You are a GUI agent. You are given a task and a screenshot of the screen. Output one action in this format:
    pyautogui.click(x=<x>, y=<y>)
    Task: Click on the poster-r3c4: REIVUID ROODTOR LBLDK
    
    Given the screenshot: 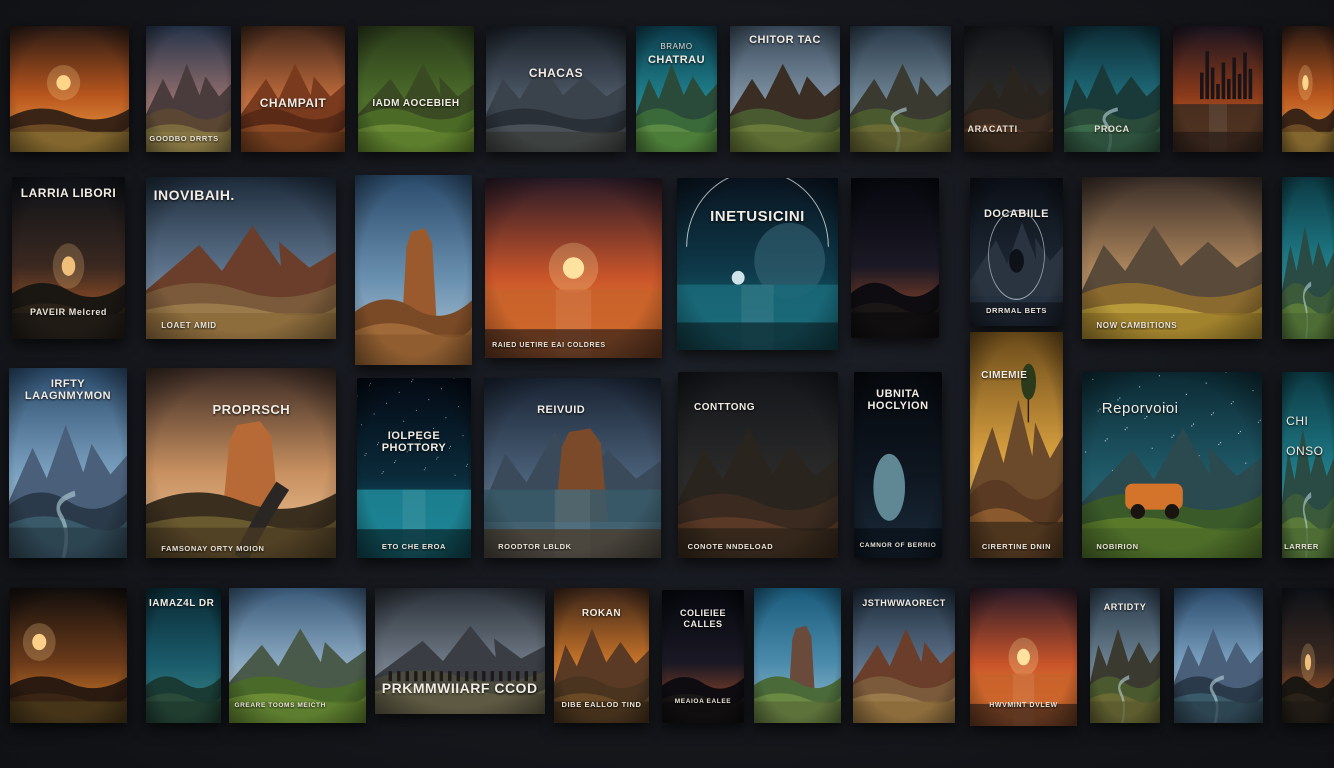 What is the action you would take?
    pyautogui.click(x=572, y=468)
    